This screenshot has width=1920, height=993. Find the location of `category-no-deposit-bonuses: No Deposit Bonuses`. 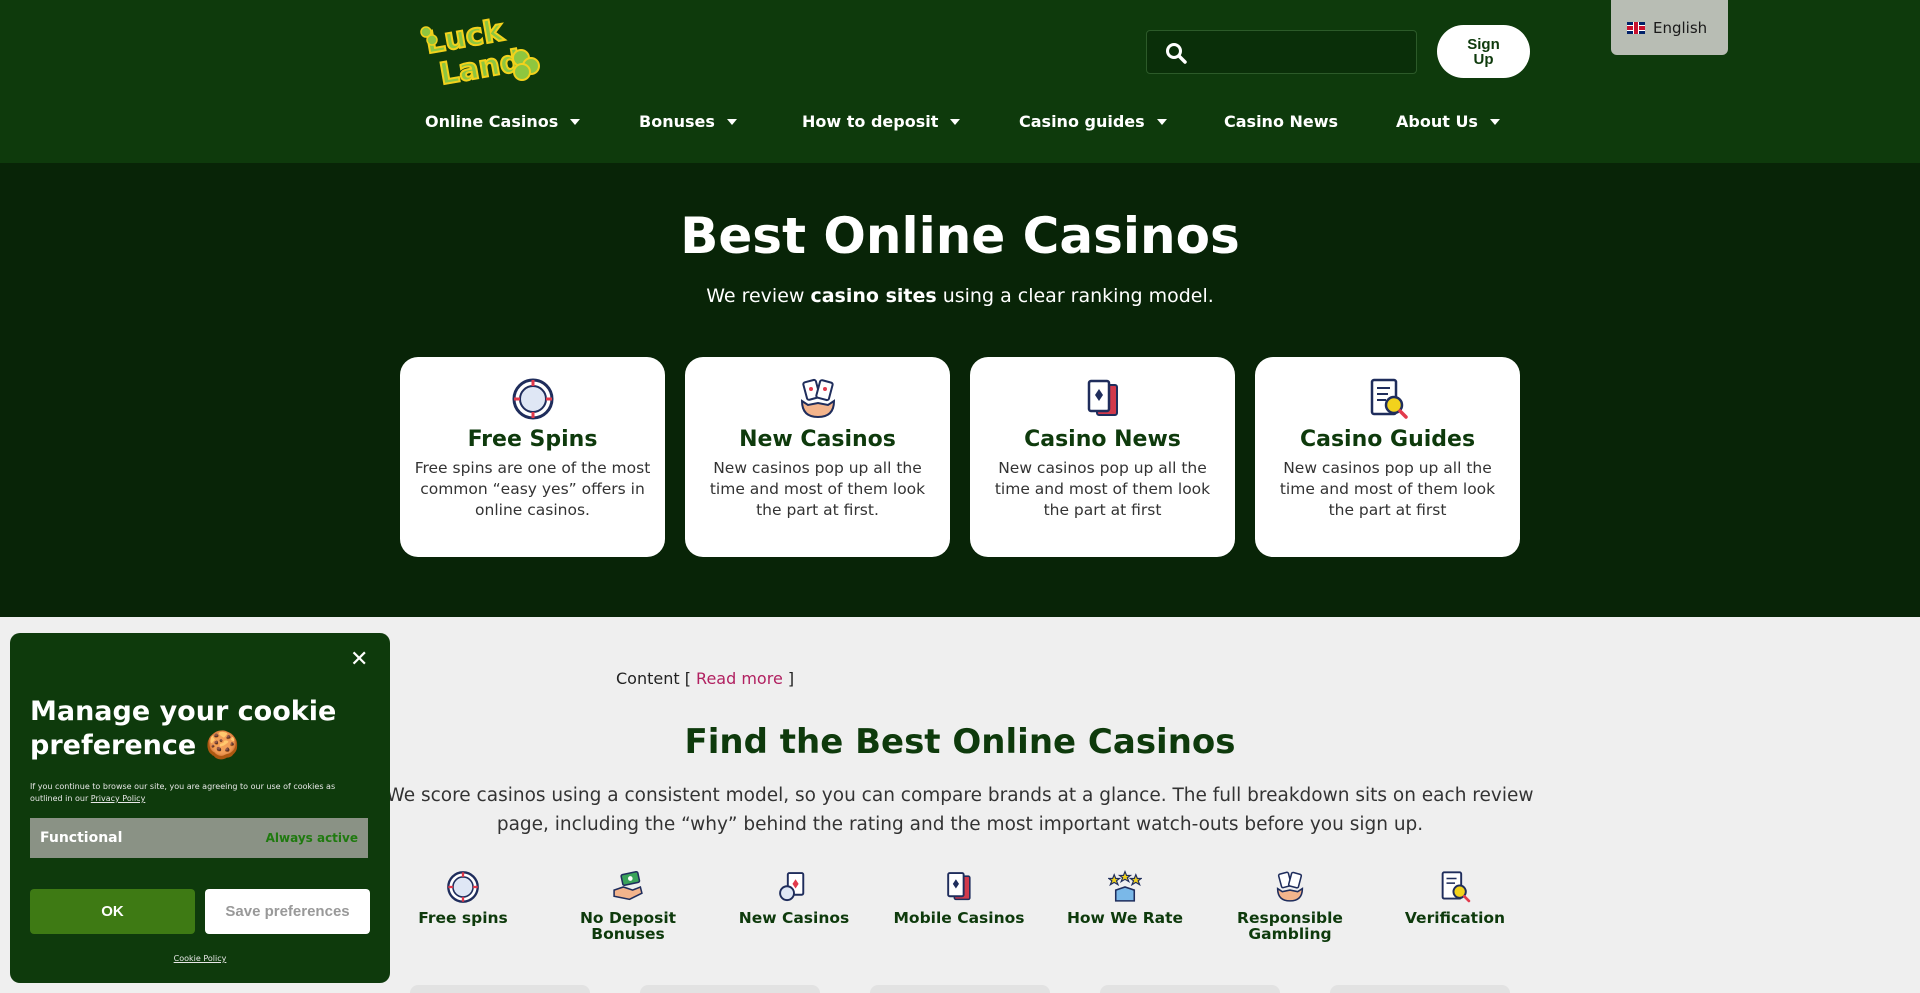

category-no-deposit-bonuses: No Deposit Bonuses is located at coordinates (628, 906).